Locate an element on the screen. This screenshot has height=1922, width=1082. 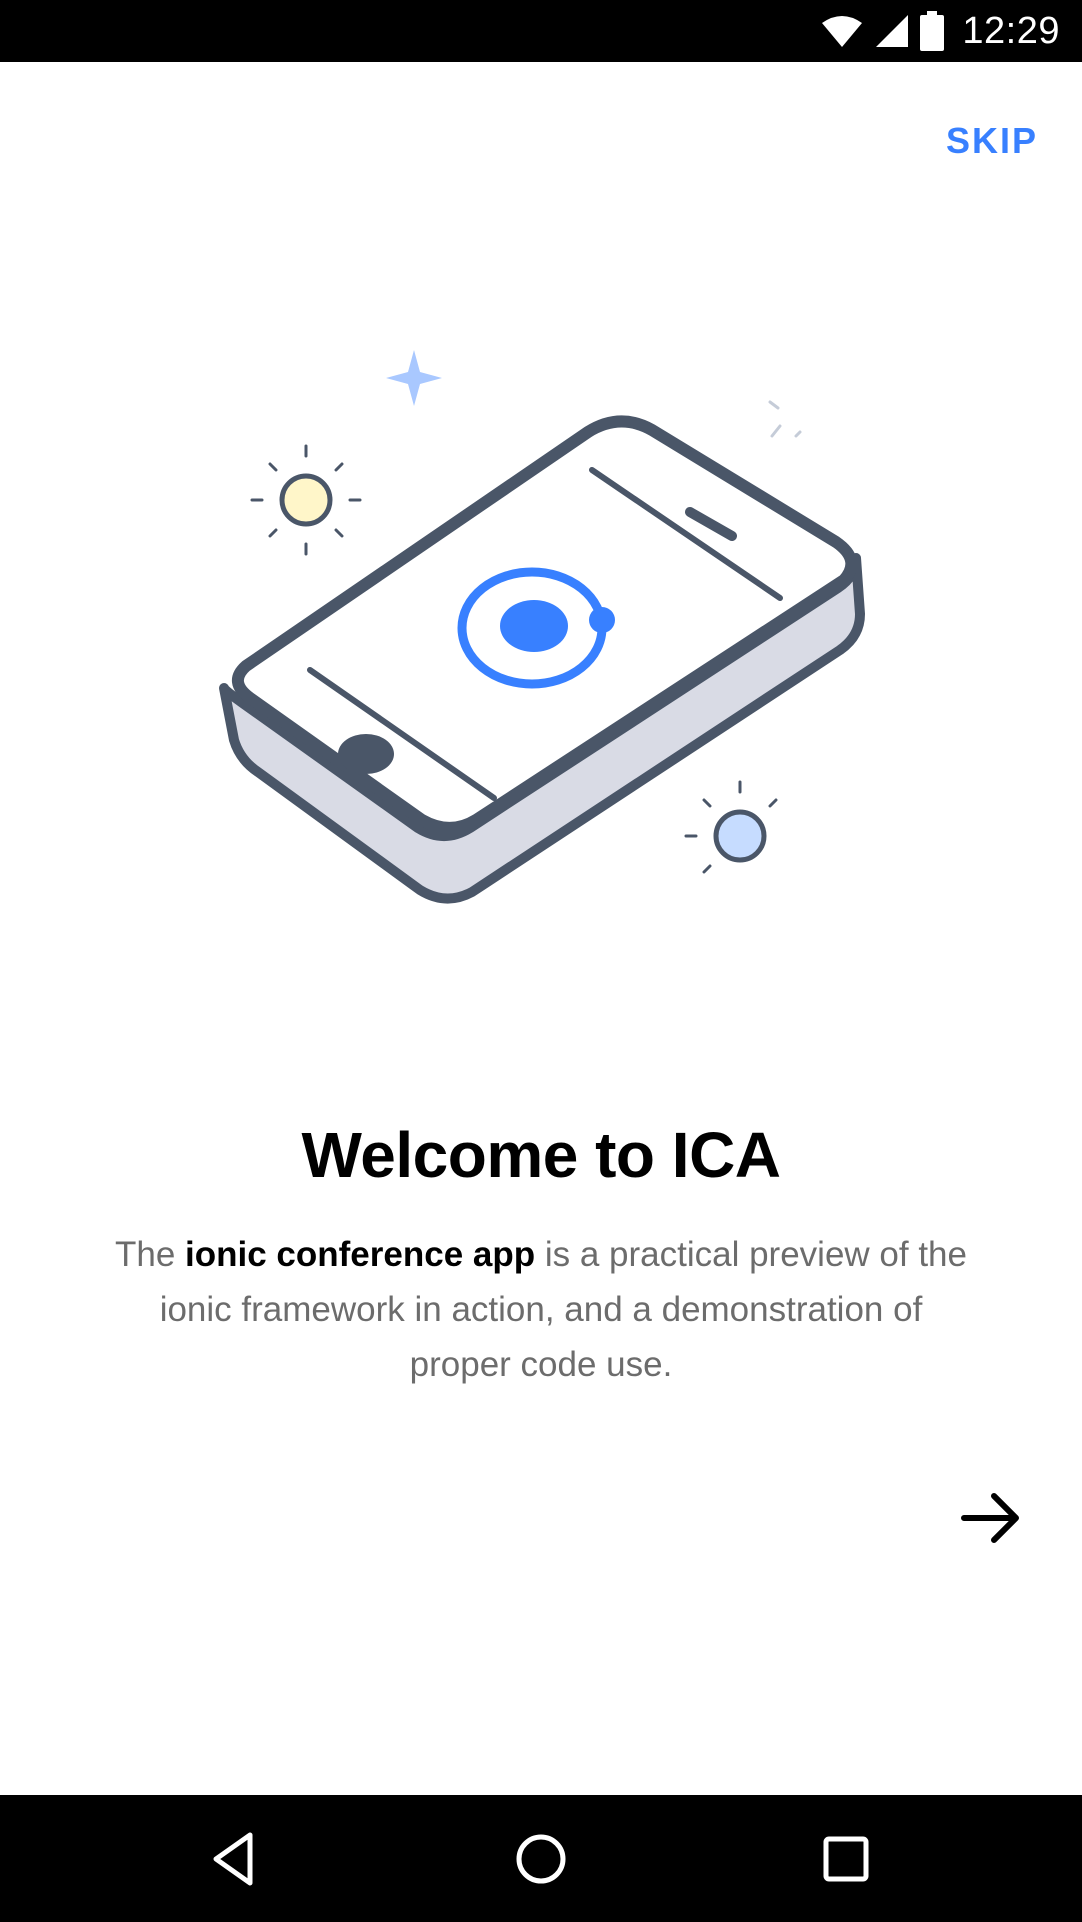
battery-icon is located at coordinates (932, 31).